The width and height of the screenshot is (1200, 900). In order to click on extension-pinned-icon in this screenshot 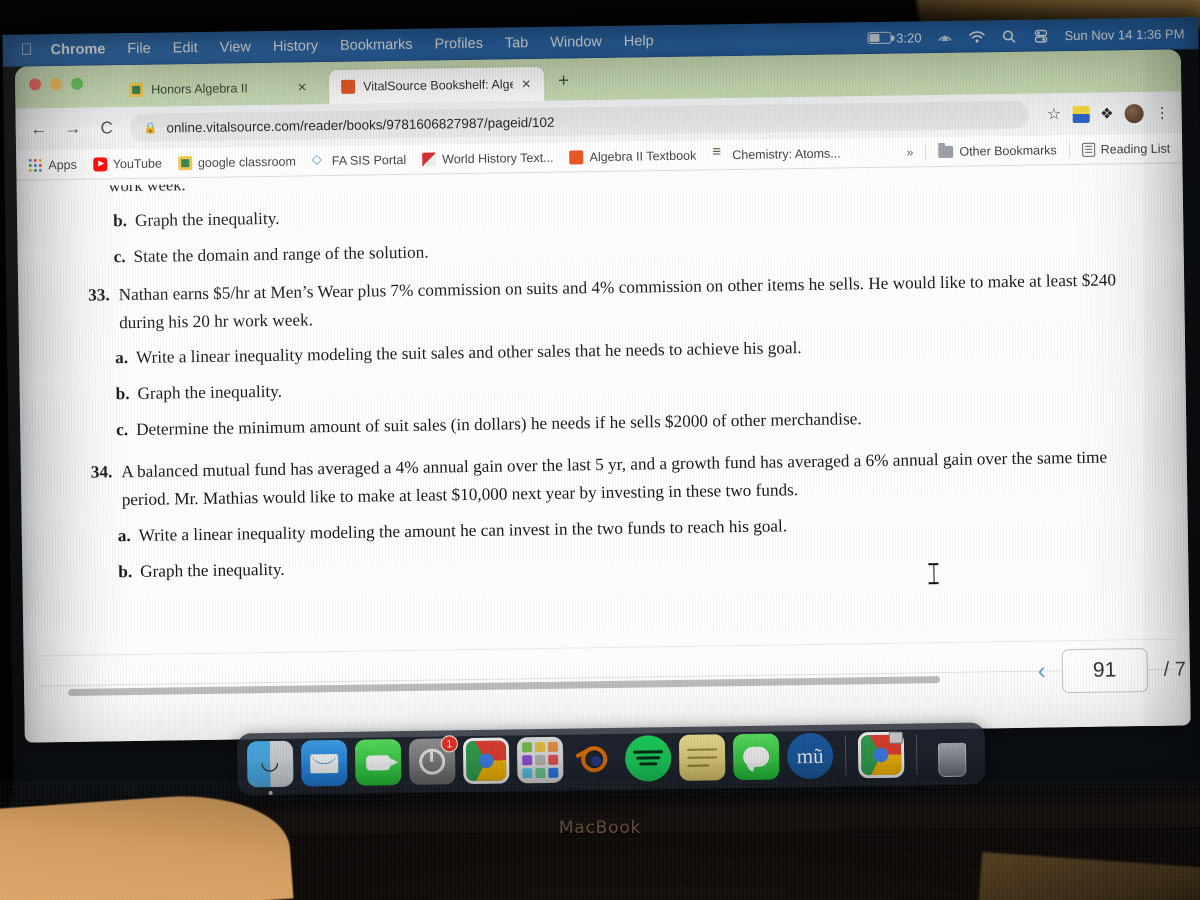, I will do `click(1081, 114)`.